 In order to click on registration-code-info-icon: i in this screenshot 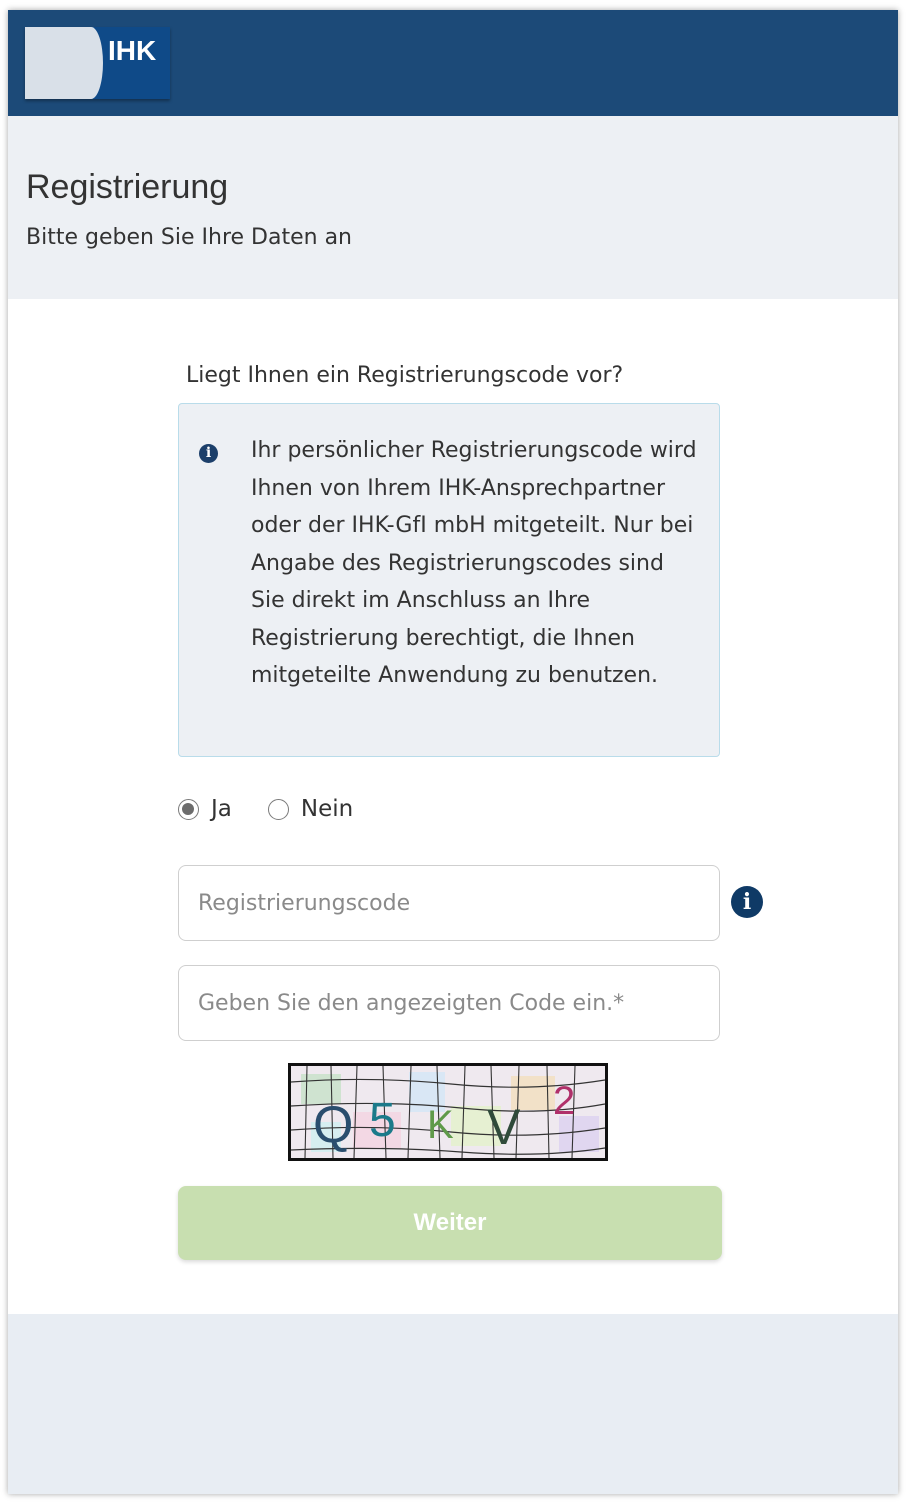, I will do `click(747, 902)`.